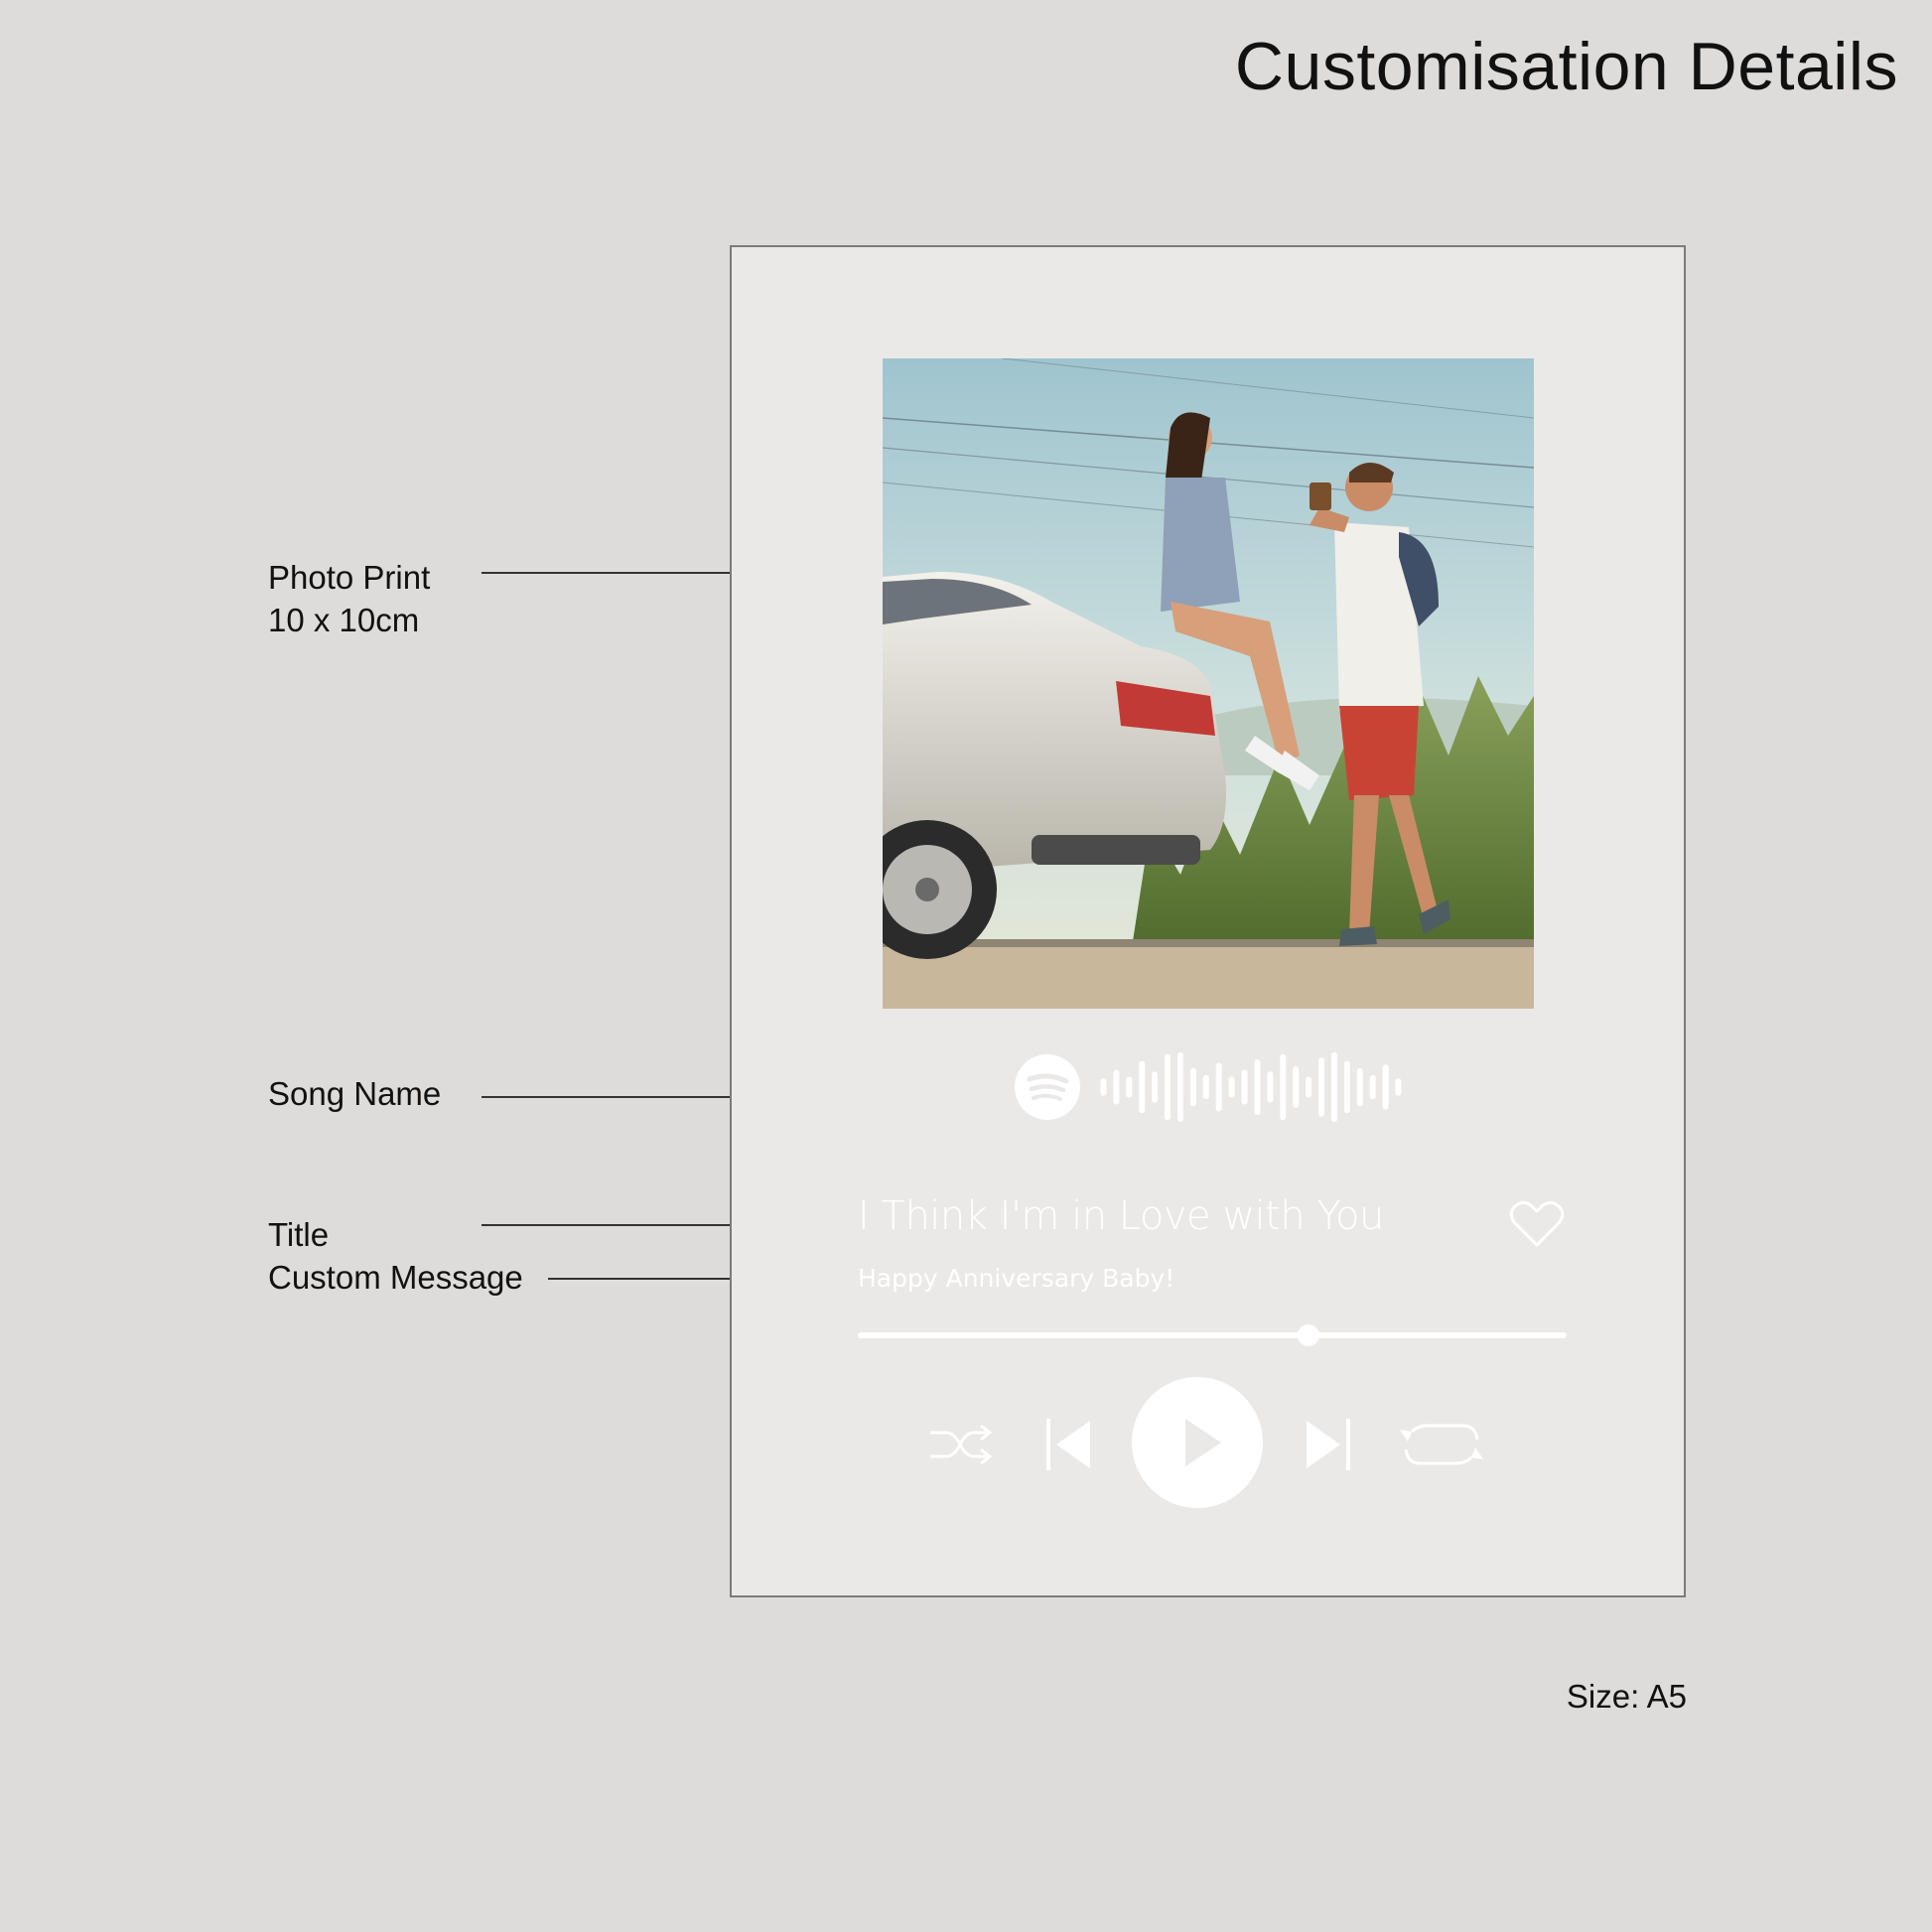  Describe the element at coordinates (1441, 1445) in the screenshot. I see `repeat-icon` at that location.